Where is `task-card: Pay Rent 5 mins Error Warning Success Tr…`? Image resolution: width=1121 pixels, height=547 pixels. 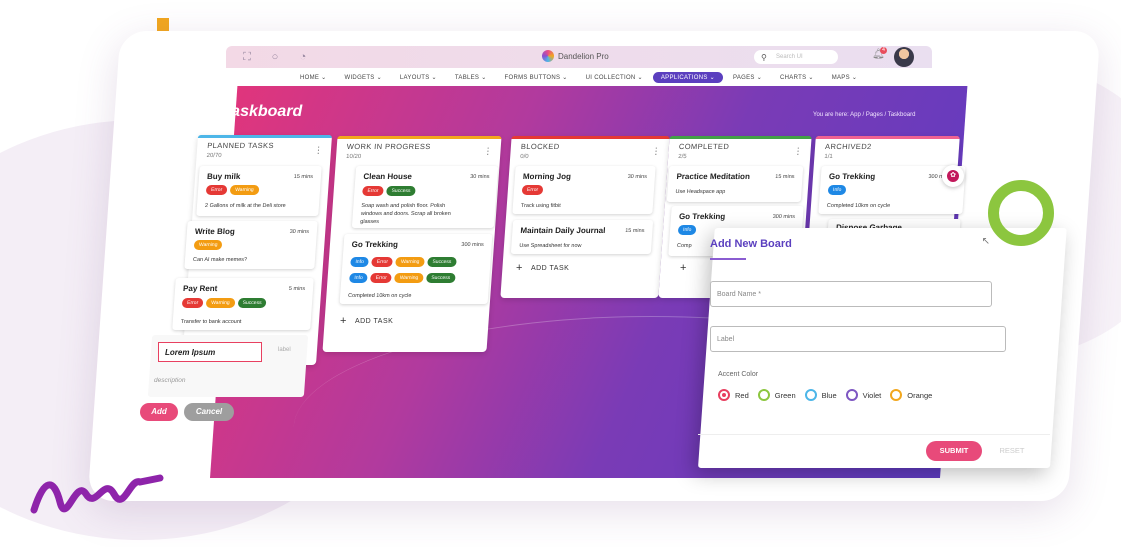 task-card: Pay Rent 5 mins Error Warning Success Tr… is located at coordinates (243, 304).